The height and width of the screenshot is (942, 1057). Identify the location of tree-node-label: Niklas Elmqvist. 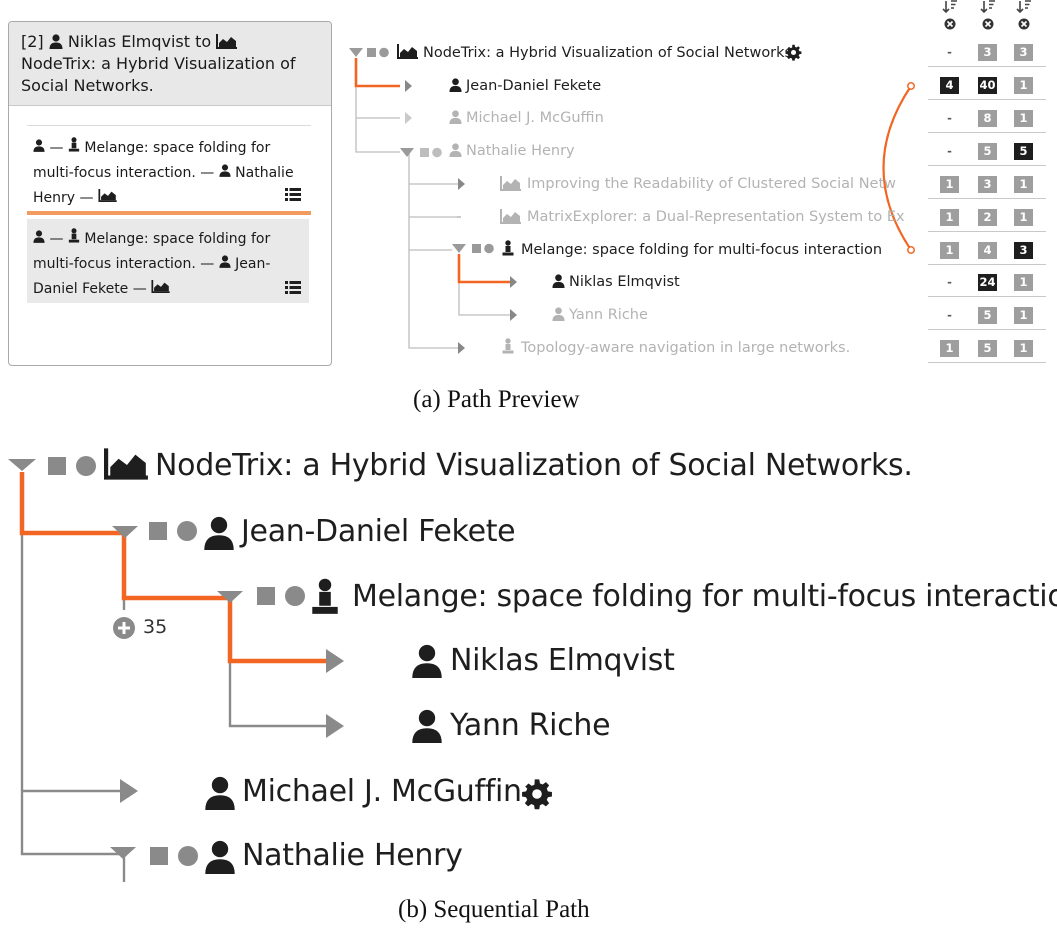
(624, 282).